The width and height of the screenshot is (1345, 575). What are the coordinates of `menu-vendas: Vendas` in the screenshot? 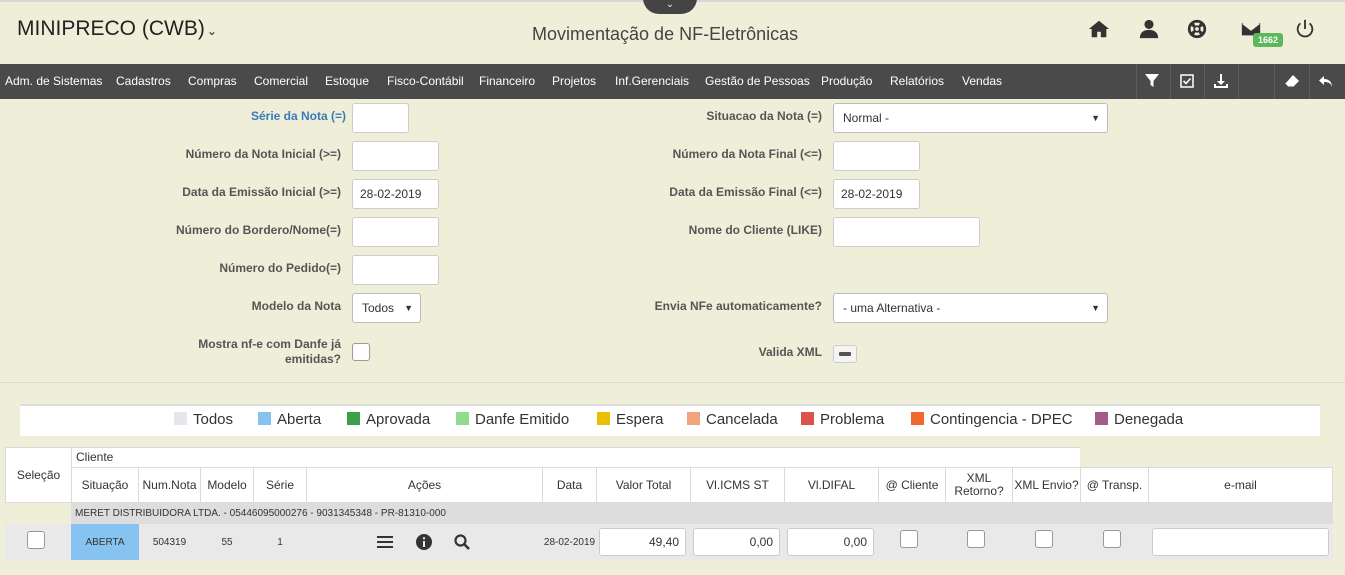 It's located at (982, 81).